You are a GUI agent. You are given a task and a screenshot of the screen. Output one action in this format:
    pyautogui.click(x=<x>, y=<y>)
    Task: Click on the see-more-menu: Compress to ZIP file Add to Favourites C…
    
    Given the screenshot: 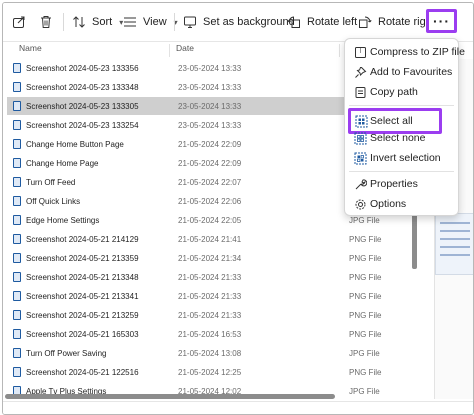 What is the action you would take?
    pyautogui.click(x=404, y=127)
    